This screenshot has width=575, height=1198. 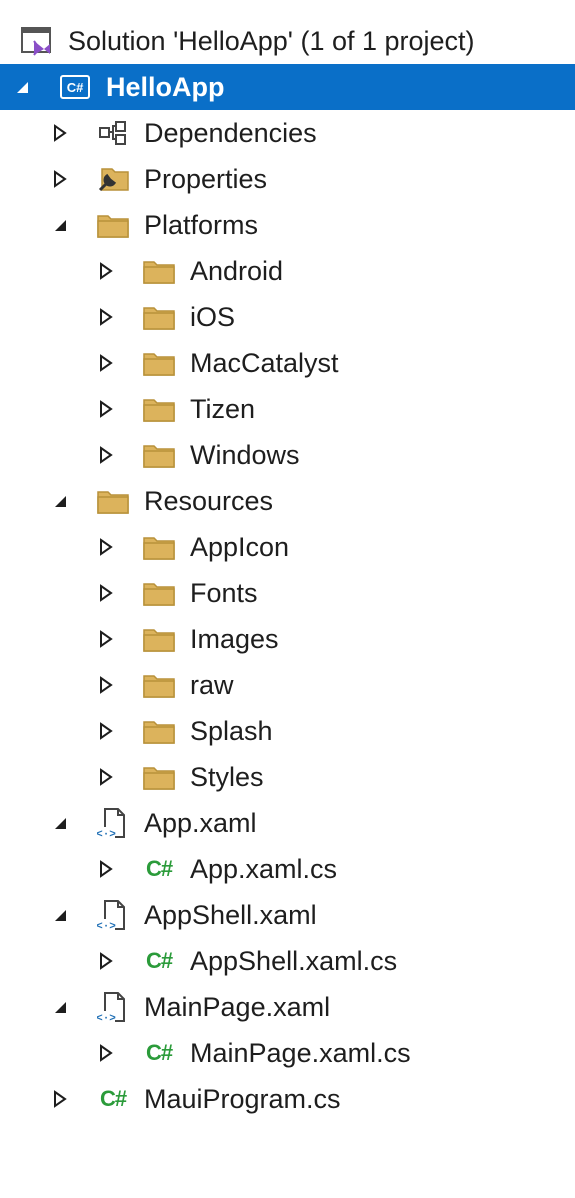 I want to click on tree-item-label: Splash, so click(x=231, y=730).